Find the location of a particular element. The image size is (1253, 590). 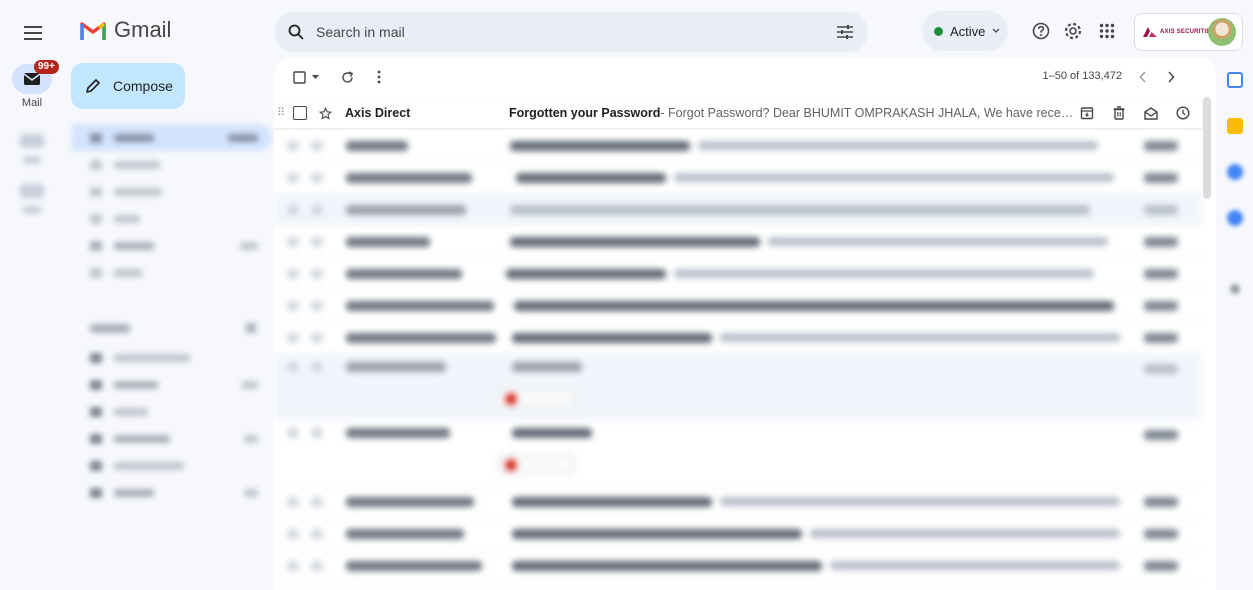

mail-rail-pill: 99+ is located at coordinates (35, 77).